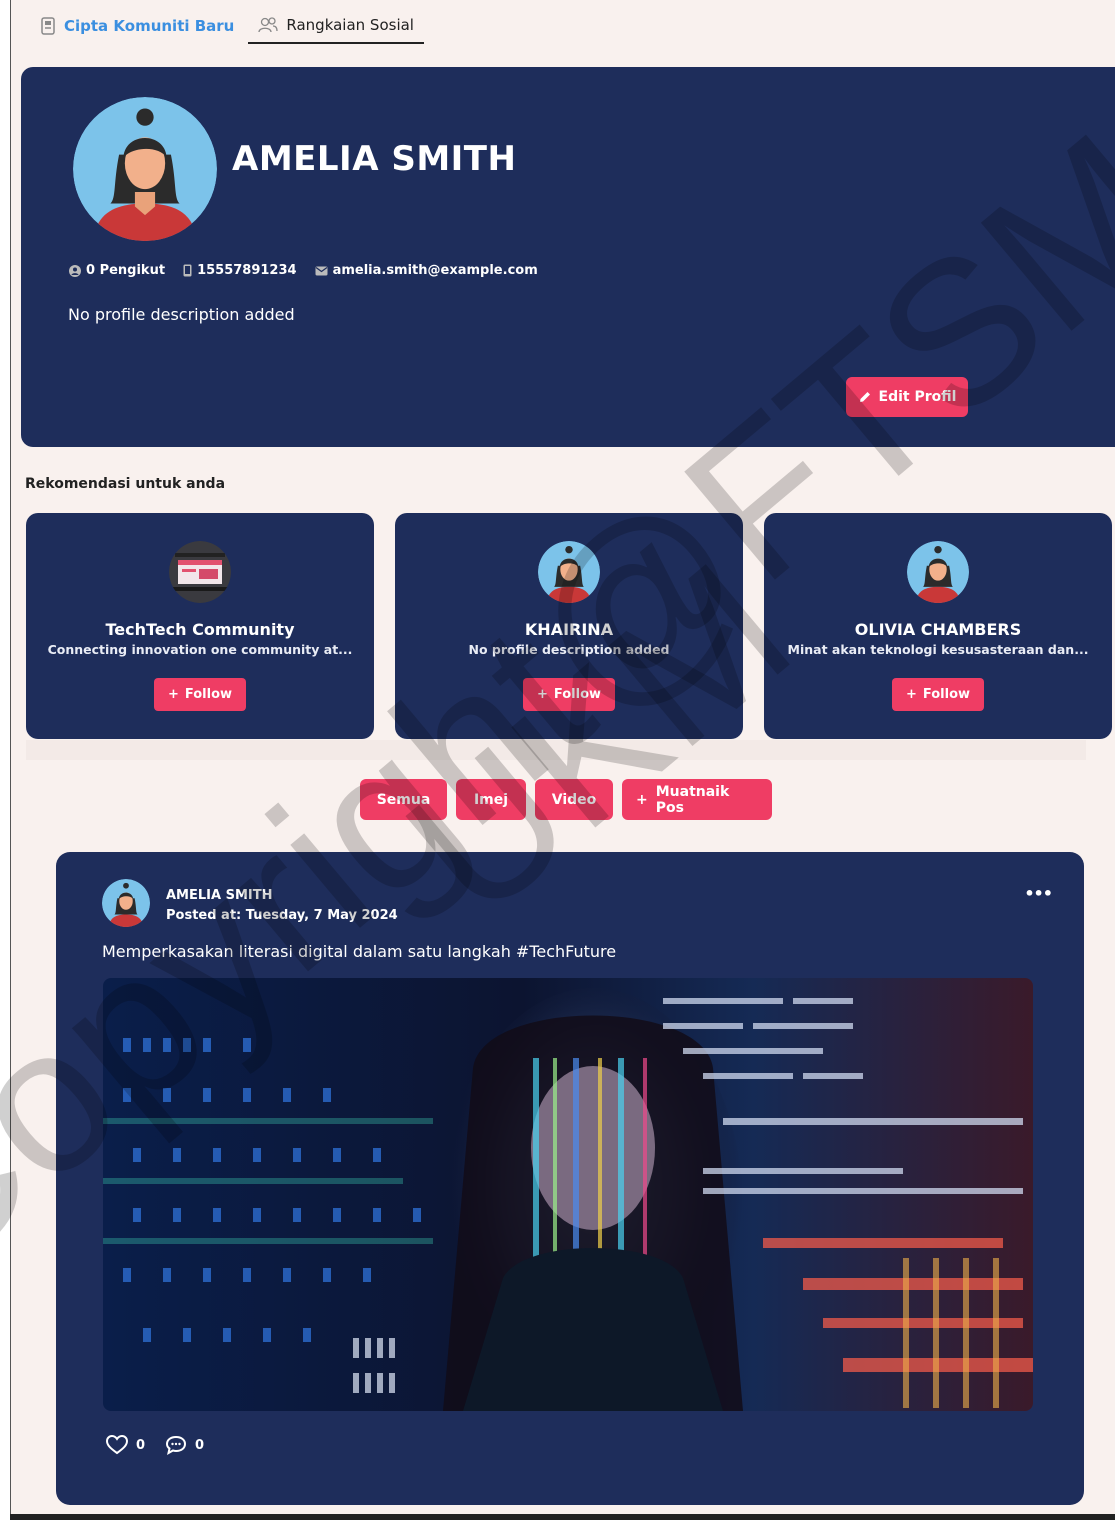 This screenshot has width=1115, height=1520. Describe the element at coordinates (938, 629) in the screenshot. I see `recommendation-name: OLIVIA CHAMBERS` at that location.